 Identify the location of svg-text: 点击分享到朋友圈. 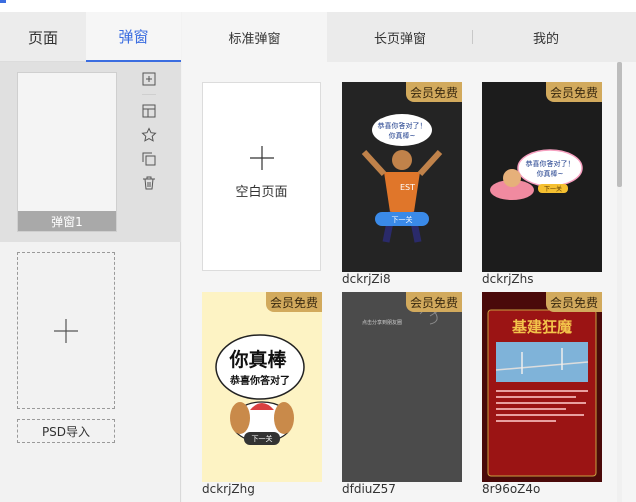
(382, 322).